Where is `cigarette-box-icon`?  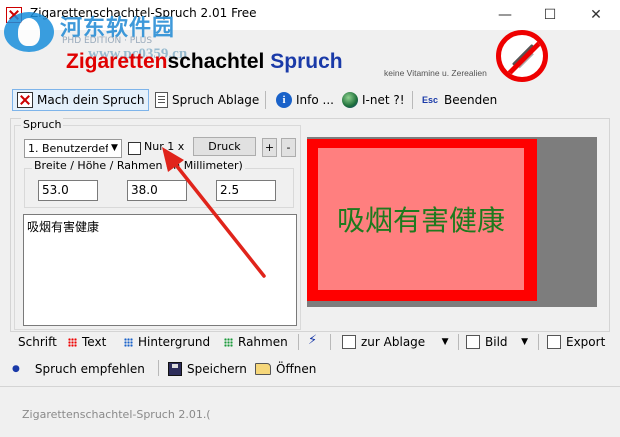 cigarette-box-icon is located at coordinates (25, 100).